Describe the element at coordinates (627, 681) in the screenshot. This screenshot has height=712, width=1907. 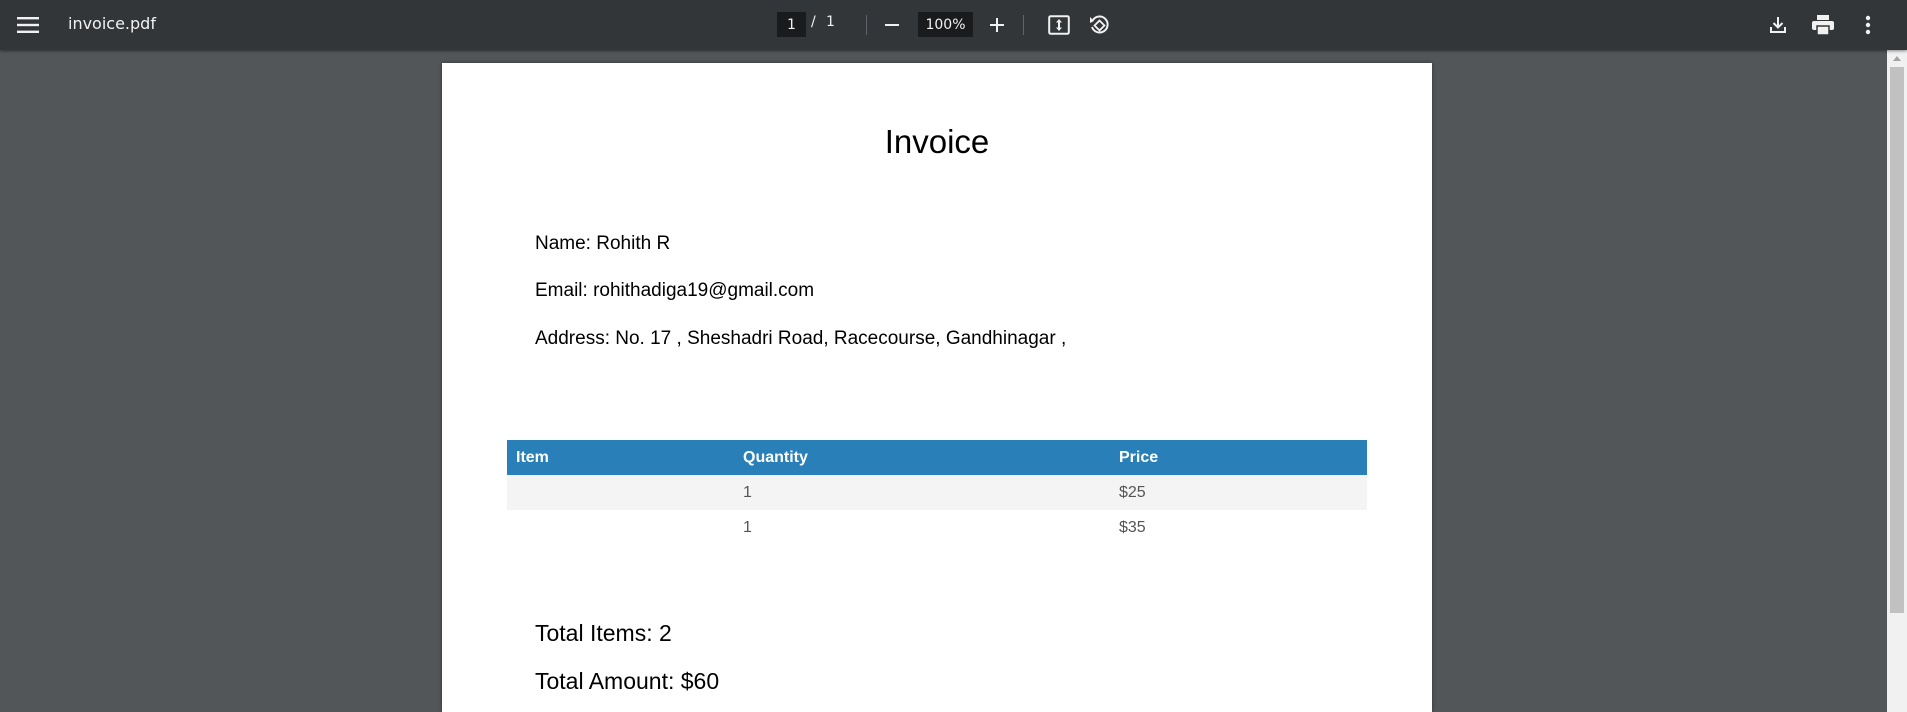
I see `total-amount: Total Amount: $60` at that location.